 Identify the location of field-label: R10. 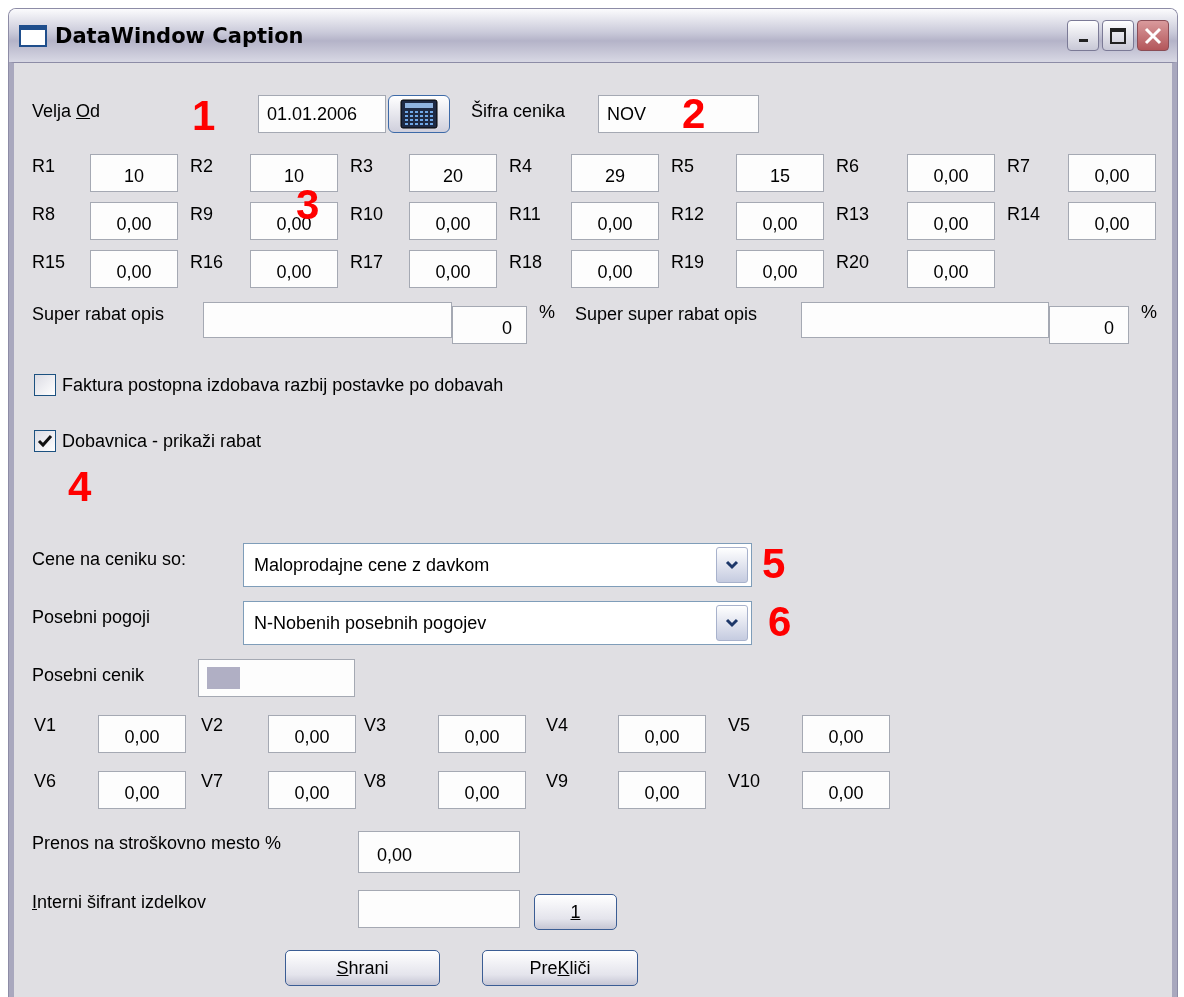
(367, 214).